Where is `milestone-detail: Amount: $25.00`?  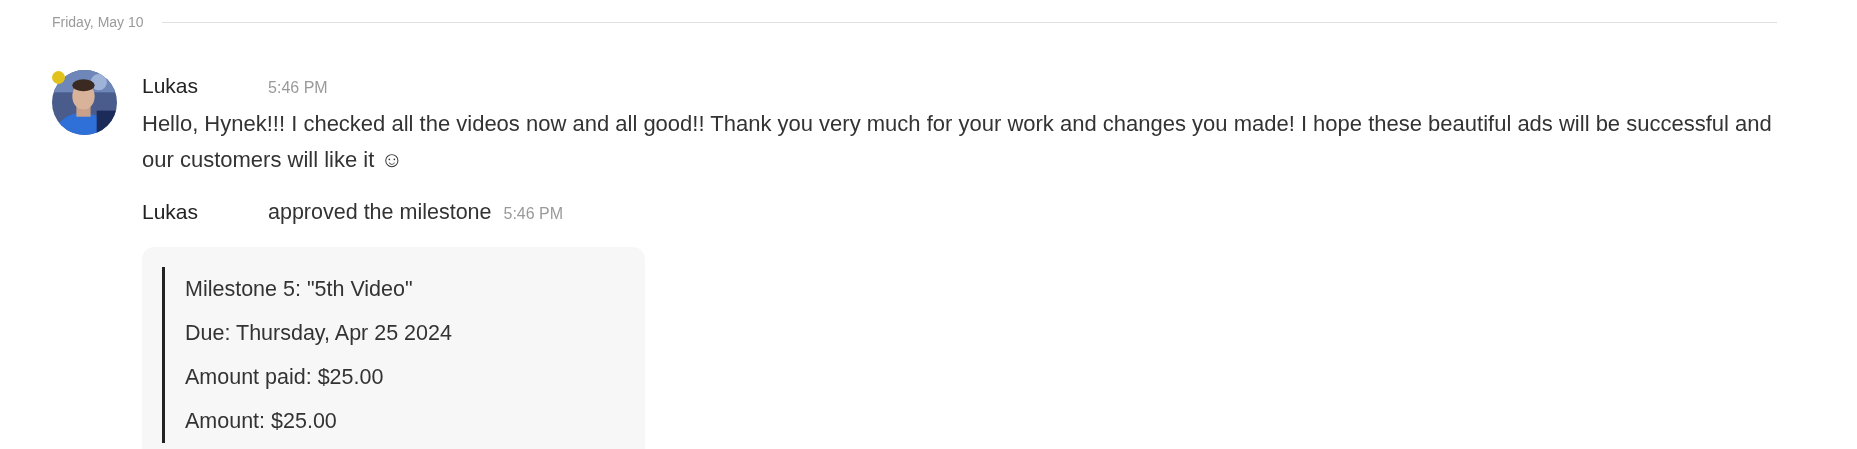 milestone-detail: Amount: $25.00 is located at coordinates (261, 421).